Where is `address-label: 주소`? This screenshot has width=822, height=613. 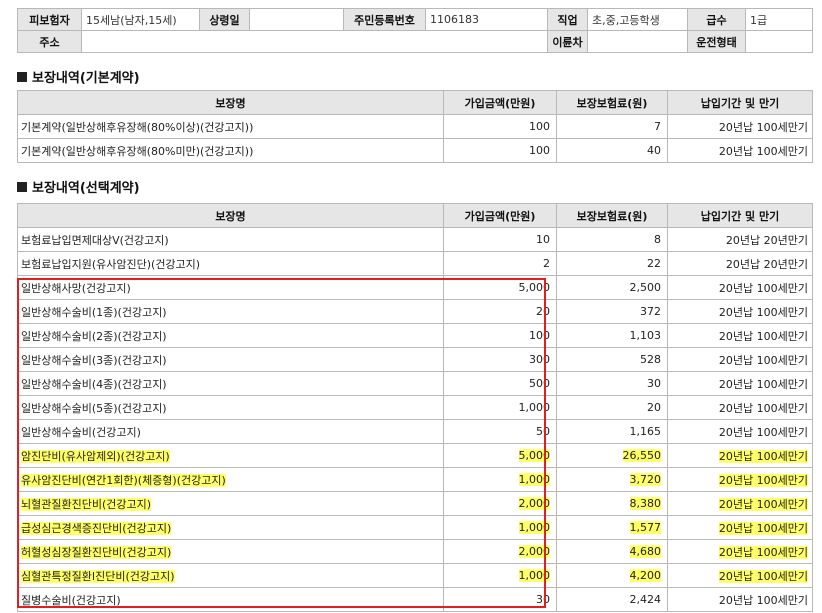 address-label: 주소 is located at coordinates (49, 41).